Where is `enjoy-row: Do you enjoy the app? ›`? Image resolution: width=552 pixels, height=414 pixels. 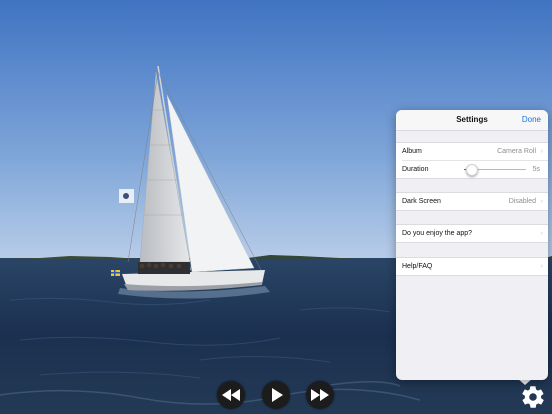
enjoy-row: Do you enjoy the app? › is located at coordinates (472, 233).